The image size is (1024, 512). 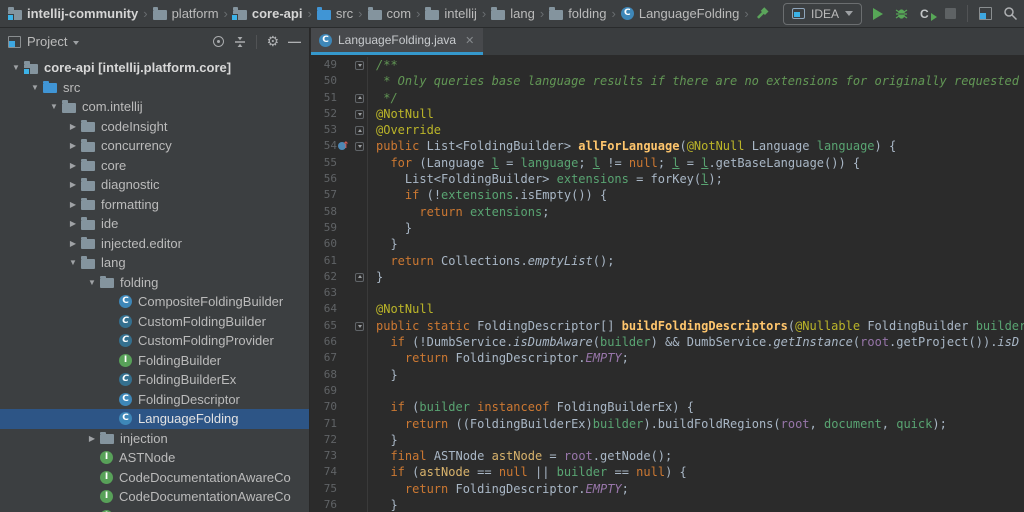 I want to click on tree-item-codeinsight: ▶ codeInsight, so click(x=154, y=127).